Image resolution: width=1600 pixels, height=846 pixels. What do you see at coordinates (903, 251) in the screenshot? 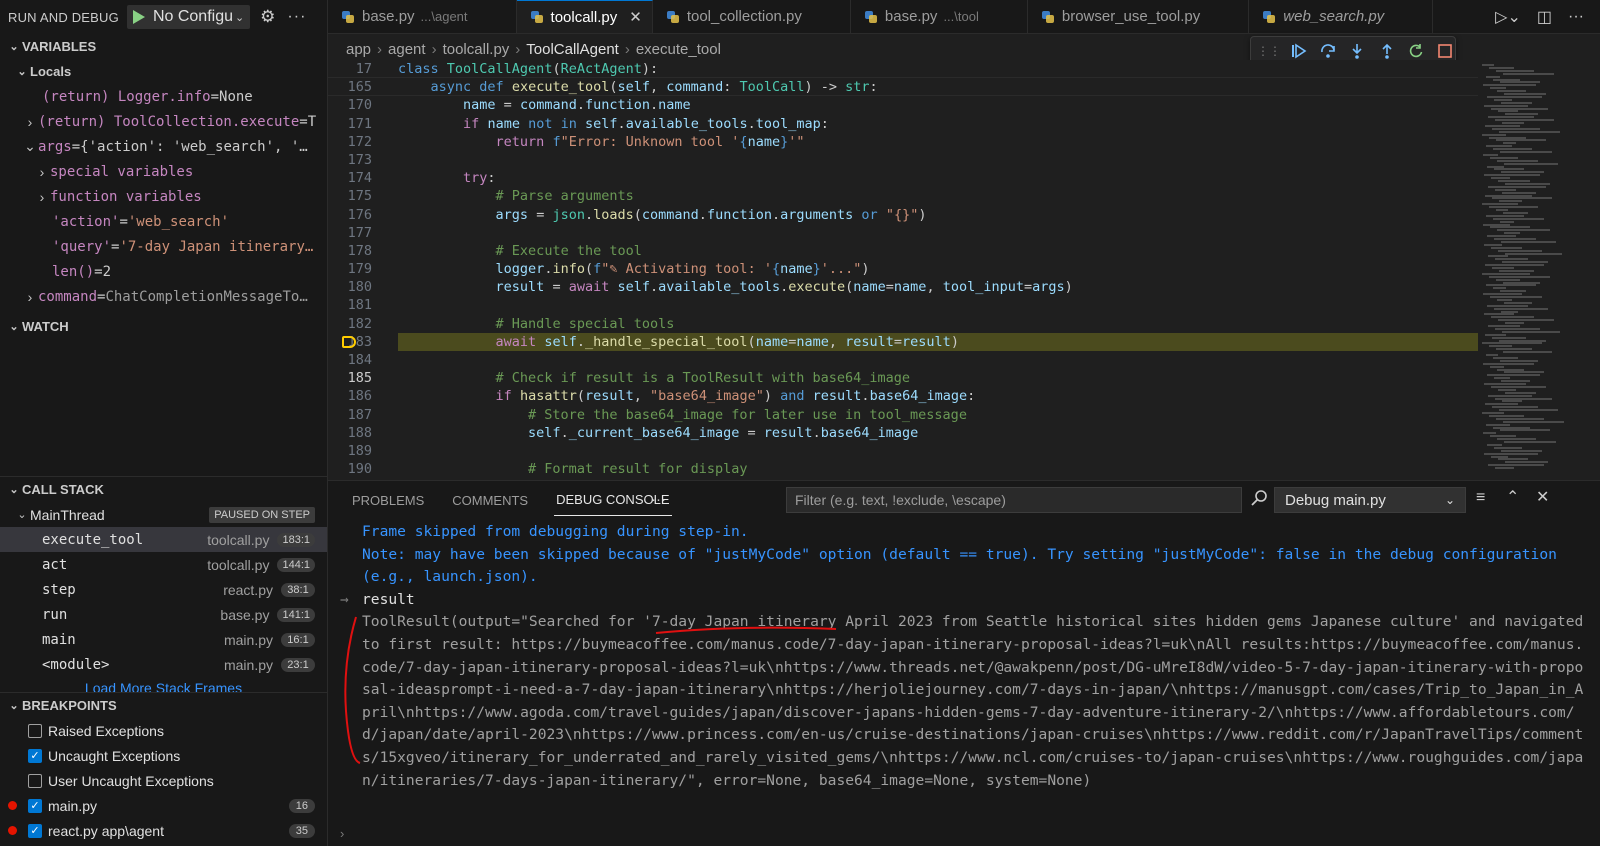
I see `code-line: 178 # Execute the tool` at bounding box center [903, 251].